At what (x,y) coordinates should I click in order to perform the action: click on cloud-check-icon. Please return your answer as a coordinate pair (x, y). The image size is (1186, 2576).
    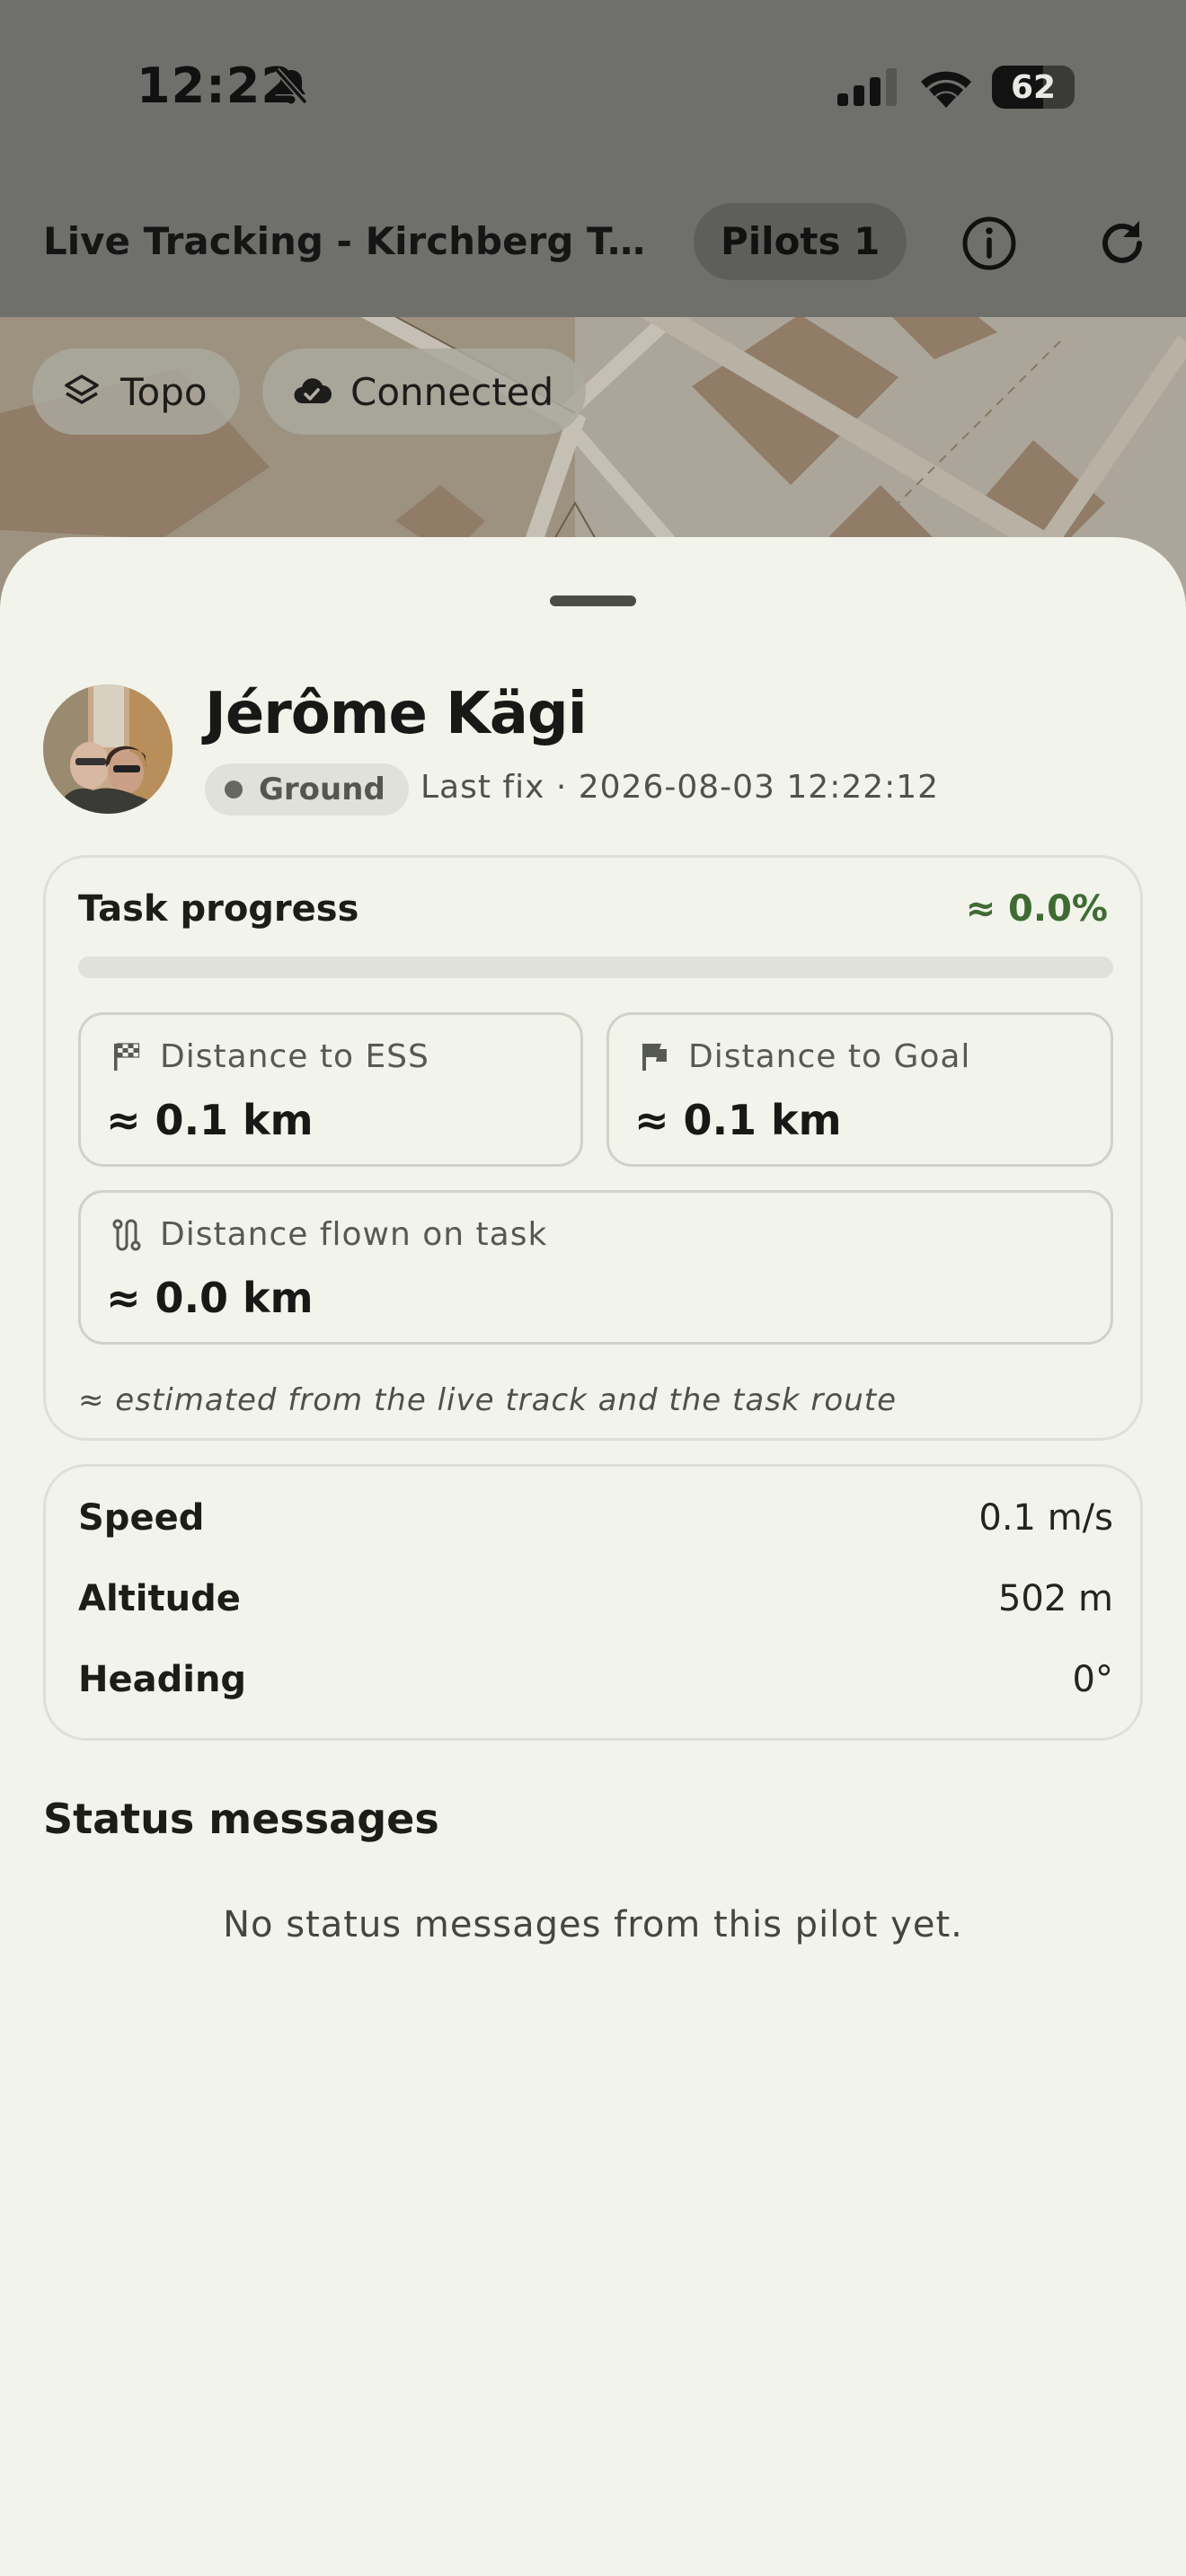
    Looking at the image, I should click on (313, 391).